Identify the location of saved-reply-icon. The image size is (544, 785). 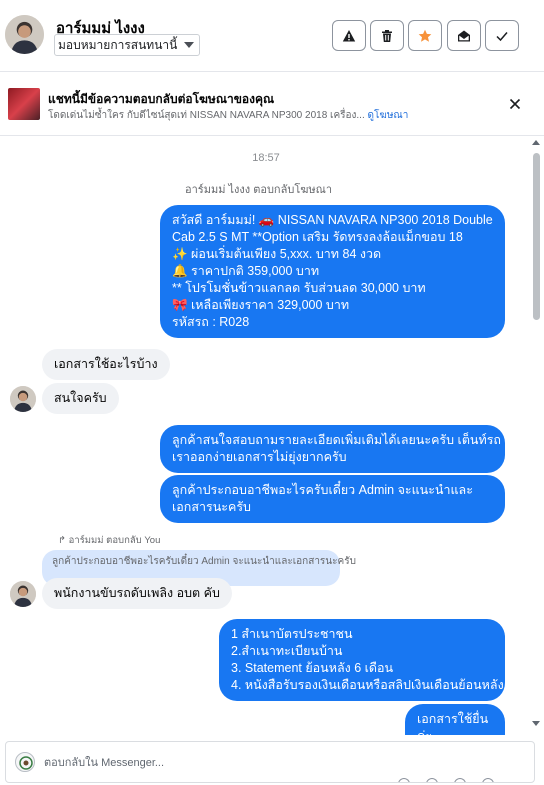
(488, 780).